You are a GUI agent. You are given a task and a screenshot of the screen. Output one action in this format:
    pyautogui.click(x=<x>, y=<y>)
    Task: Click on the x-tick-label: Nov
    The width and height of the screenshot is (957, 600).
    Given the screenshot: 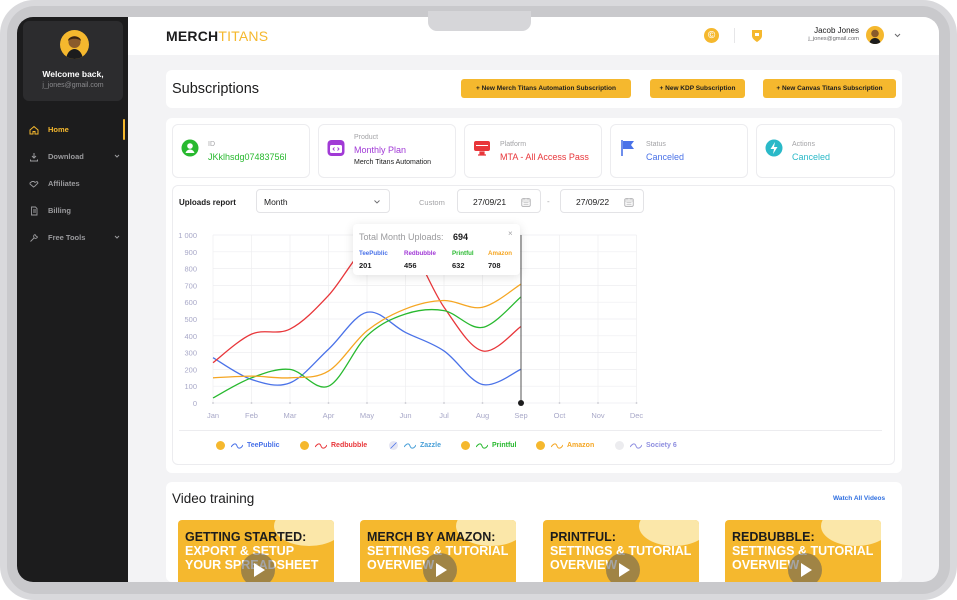 What is the action you would take?
    pyautogui.click(x=598, y=415)
    